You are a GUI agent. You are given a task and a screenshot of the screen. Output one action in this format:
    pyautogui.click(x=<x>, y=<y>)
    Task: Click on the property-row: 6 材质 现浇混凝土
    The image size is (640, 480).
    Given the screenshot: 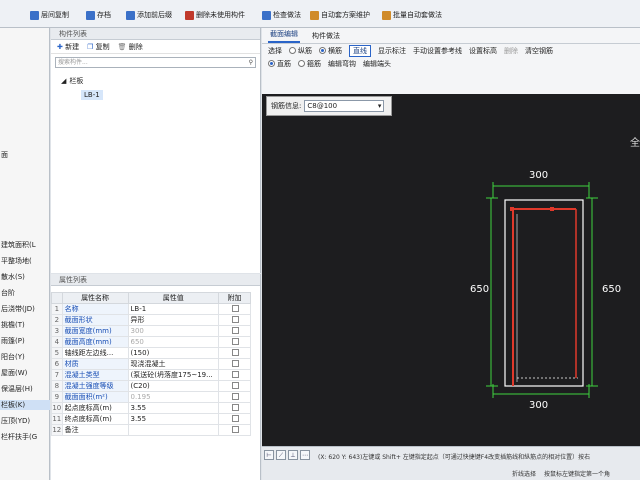 What is the action you would take?
    pyautogui.click(x=151, y=364)
    